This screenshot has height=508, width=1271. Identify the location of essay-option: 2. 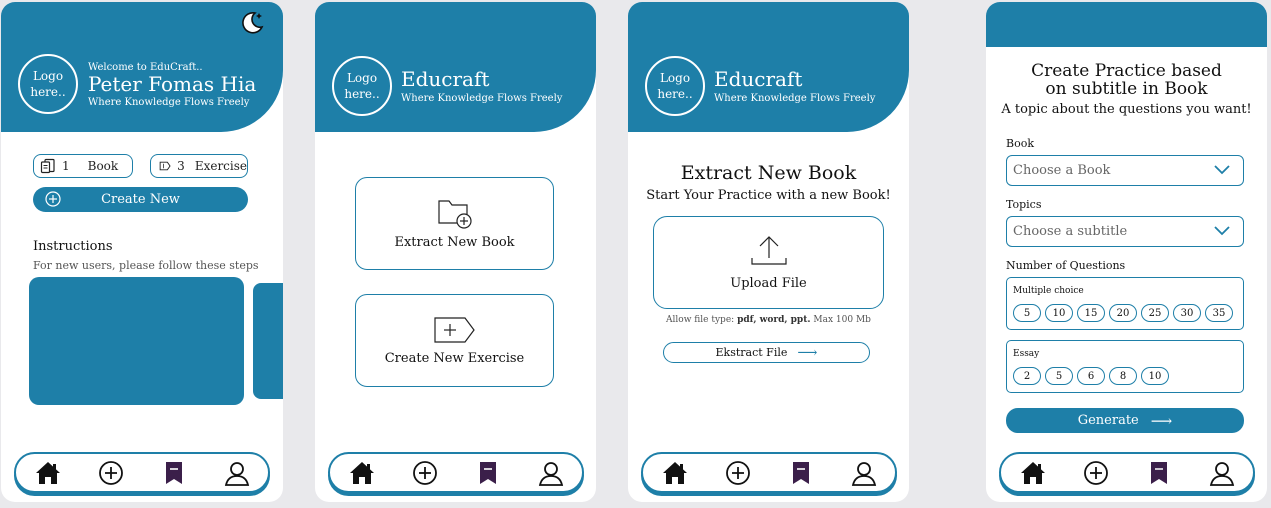
(1027, 376).